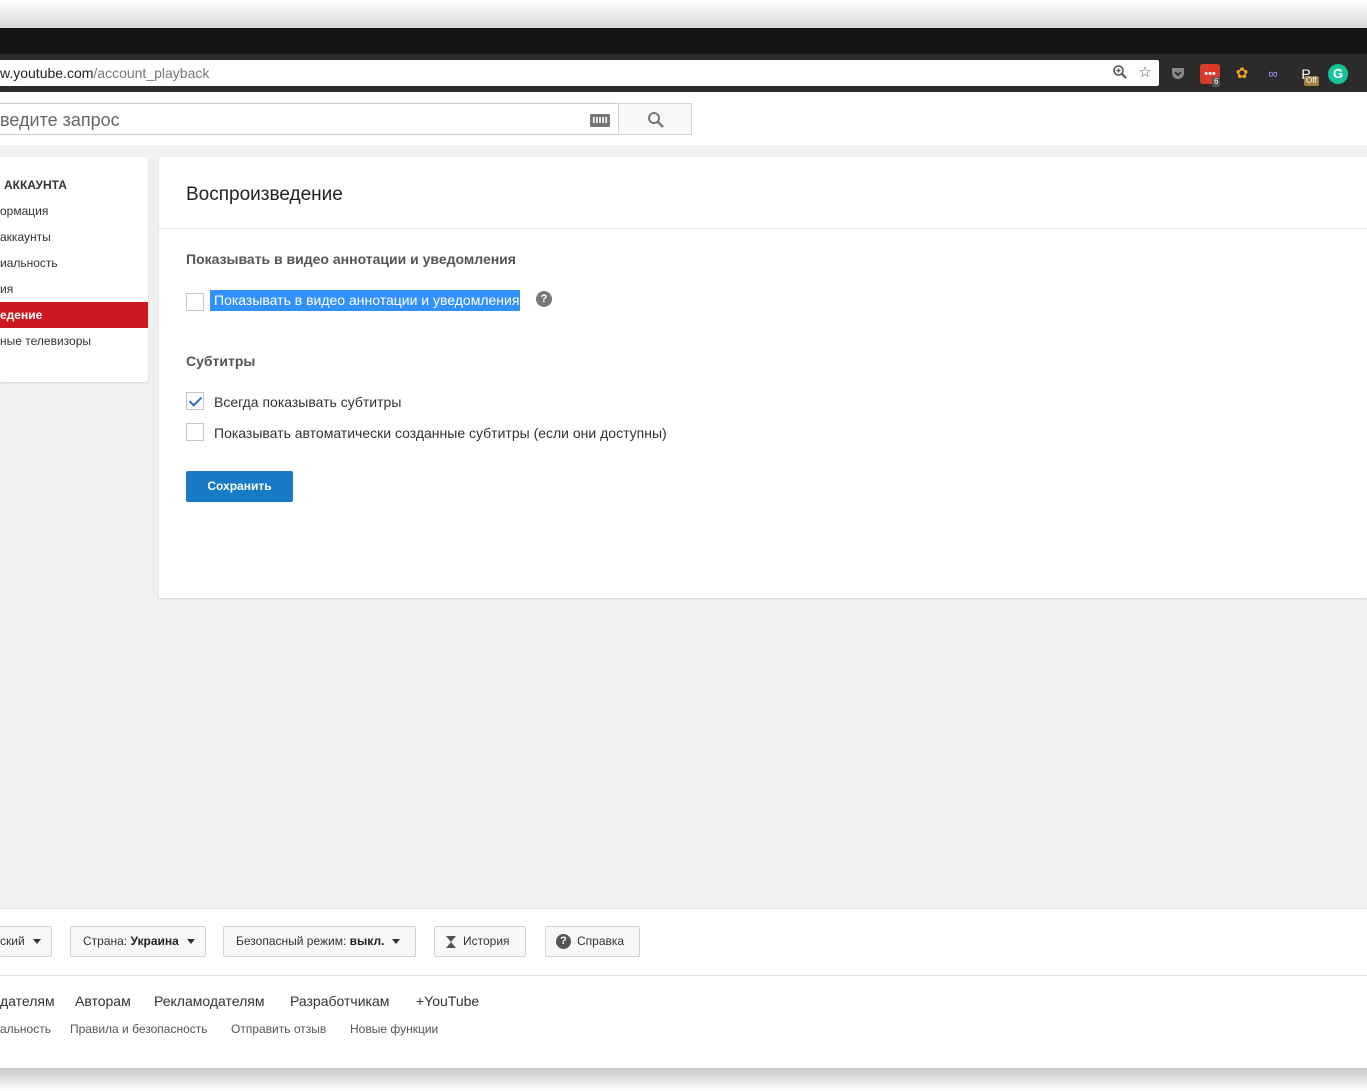  Describe the element at coordinates (45, 341) in the screenshot. I see `sidebar-item-label: ные телевизоры` at that location.